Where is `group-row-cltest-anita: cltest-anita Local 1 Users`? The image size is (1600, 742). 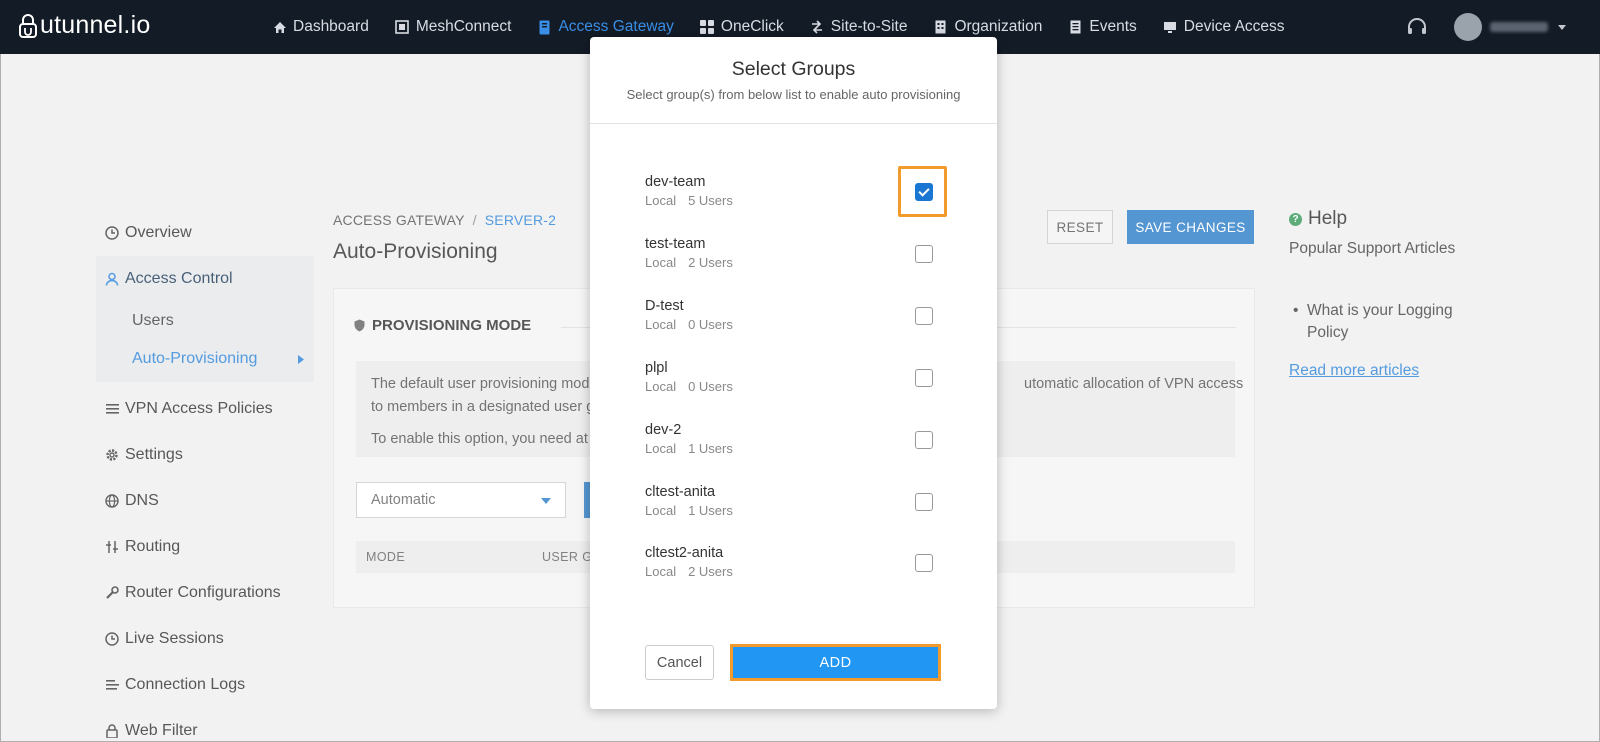
group-row-cltest-anita: cltest-anita Local 1 Users is located at coordinates (795, 506).